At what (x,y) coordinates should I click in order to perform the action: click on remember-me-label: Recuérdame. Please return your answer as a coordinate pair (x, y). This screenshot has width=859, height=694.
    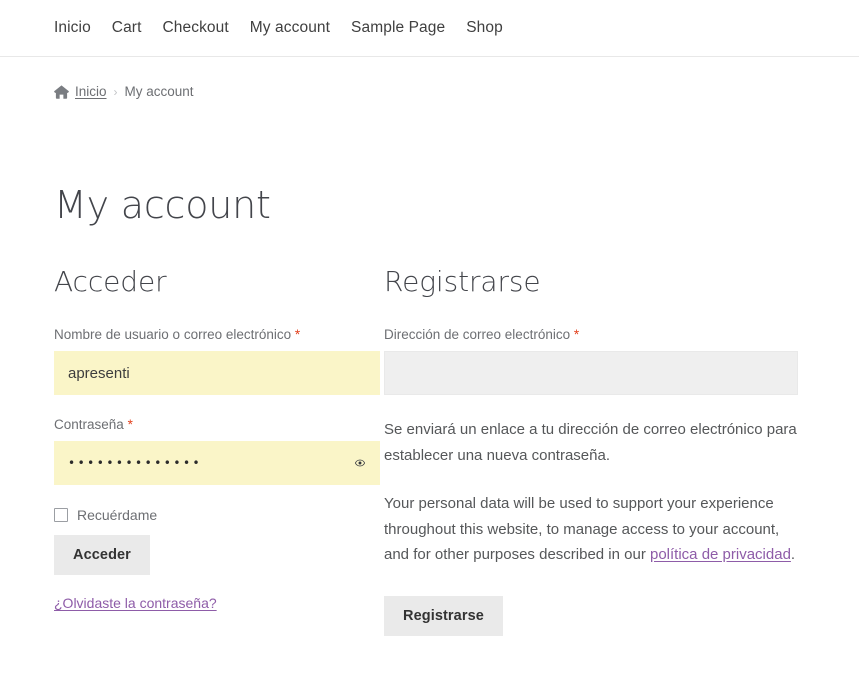
    Looking at the image, I should click on (117, 515).